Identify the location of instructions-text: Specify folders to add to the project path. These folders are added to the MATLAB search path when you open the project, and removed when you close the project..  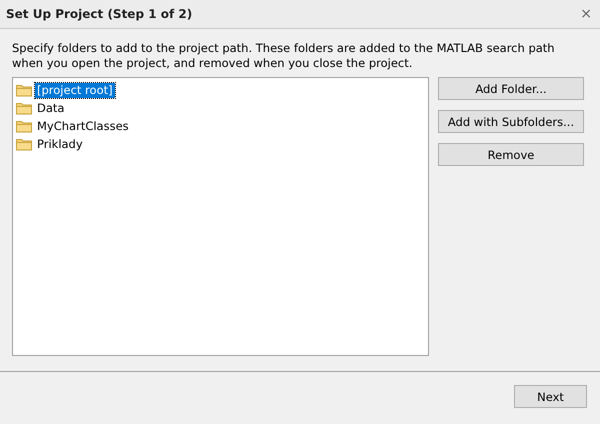
(284, 56).